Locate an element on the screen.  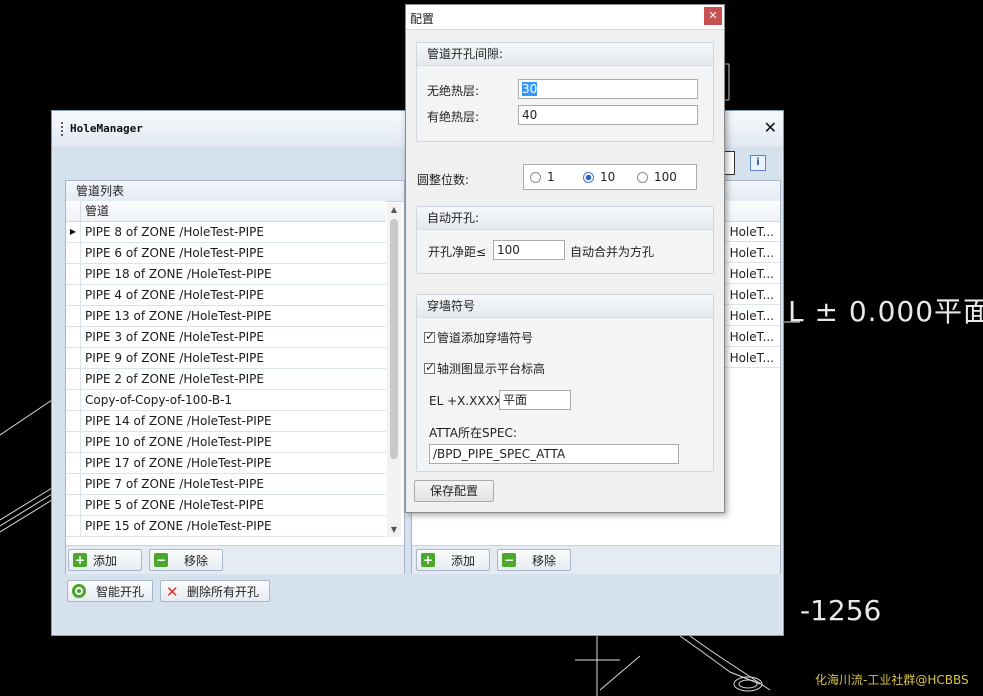
remove-hole-button: − 移除 is located at coordinates (534, 560).